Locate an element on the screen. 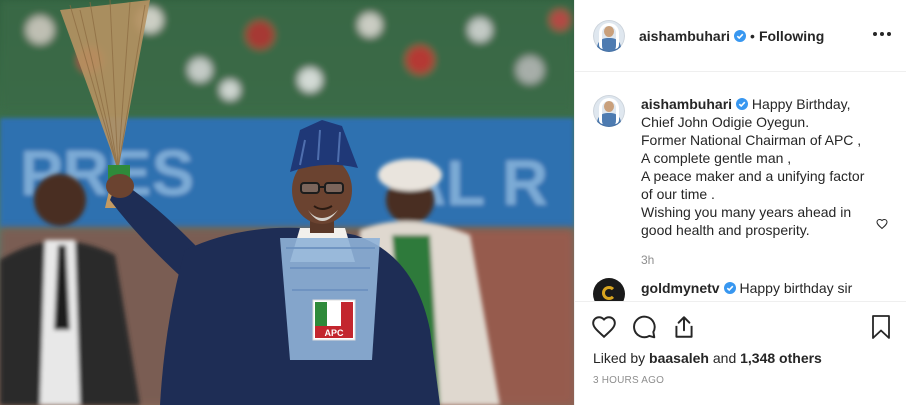 The width and height of the screenshot is (906, 405). caption-line: A peace maker and a unifying factor is located at coordinates (753, 176).